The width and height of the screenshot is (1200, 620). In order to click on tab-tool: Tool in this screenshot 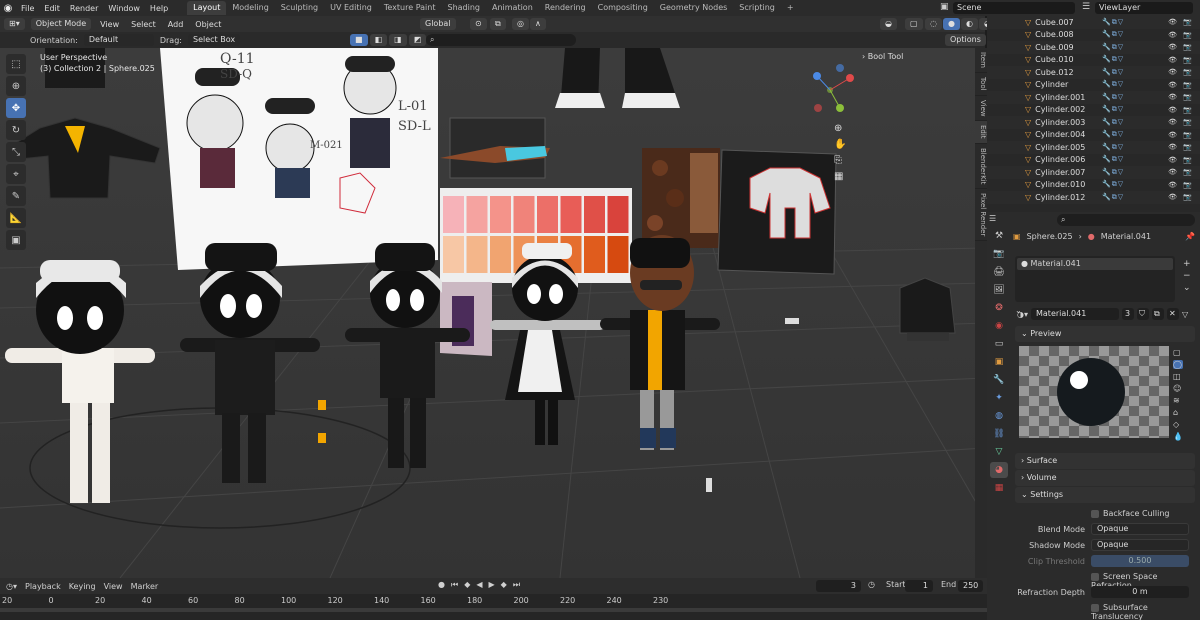, I will do `click(981, 84)`.